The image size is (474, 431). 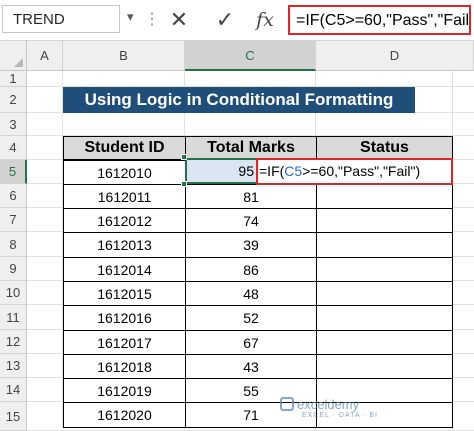 What do you see at coordinates (124, 390) in the screenshot?
I see `student-id-cell: 1612019` at bounding box center [124, 390].